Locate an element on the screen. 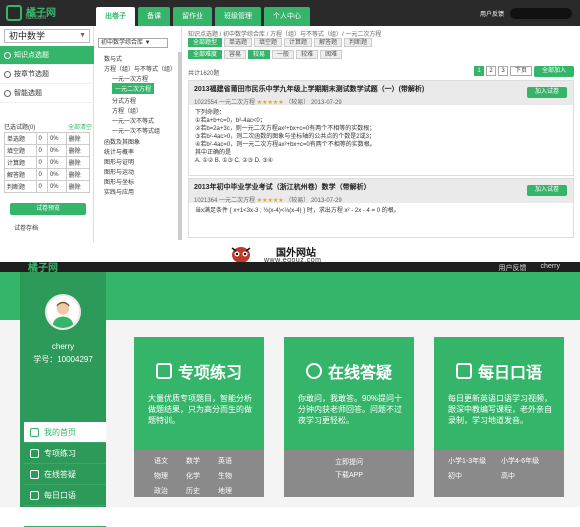 The width and height of the screenshot is (580, 527). menu-my-home: 我的首页 is located at coordinates (65, 432).